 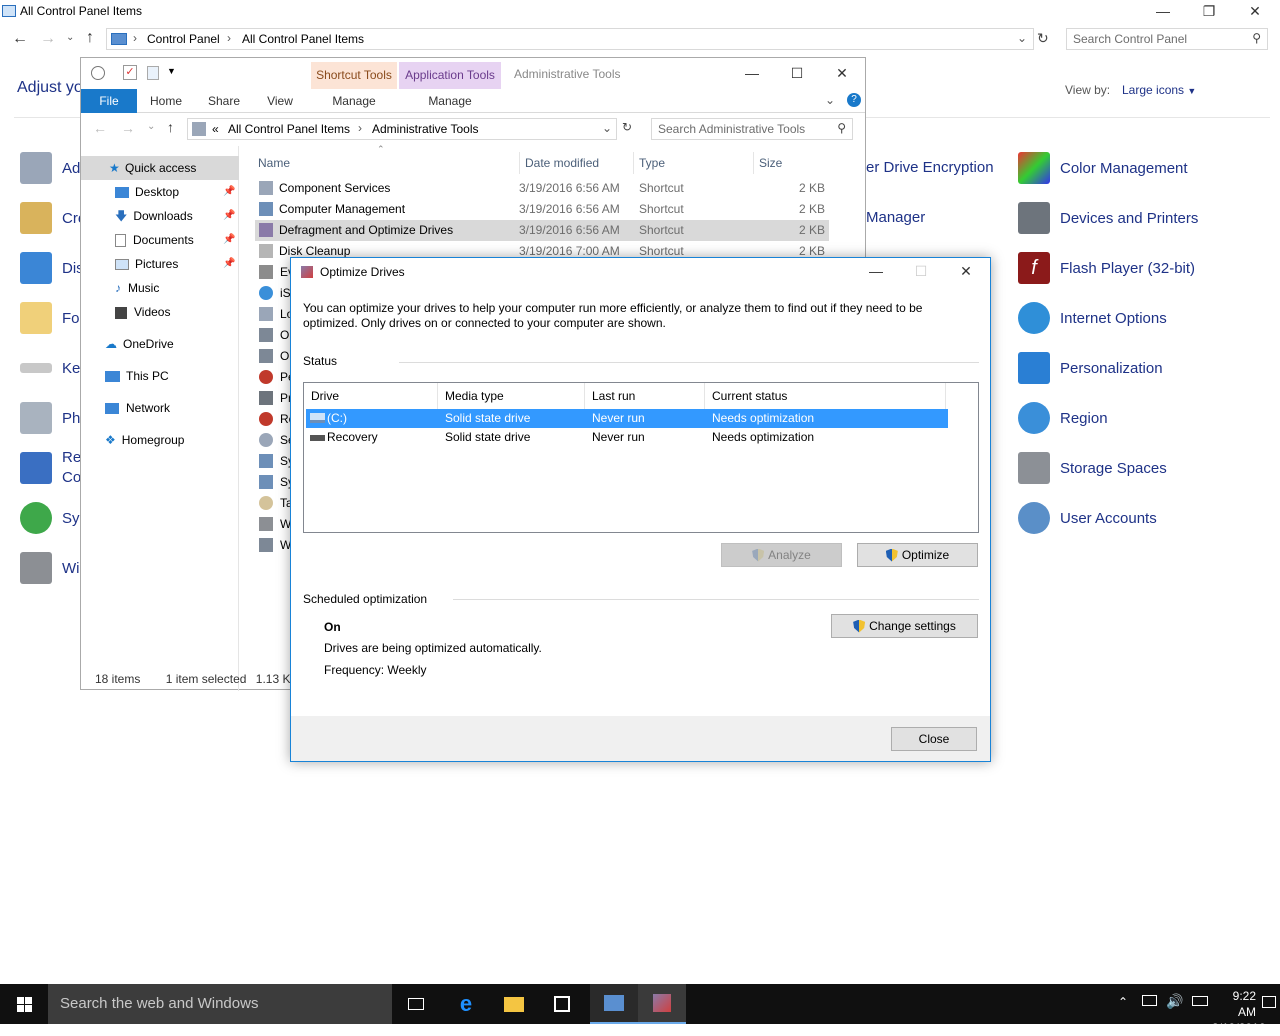 What do you see at coordinates (109, 101) in the screenshot?
I see `tab-file: File` at bounding box center [109, 101].